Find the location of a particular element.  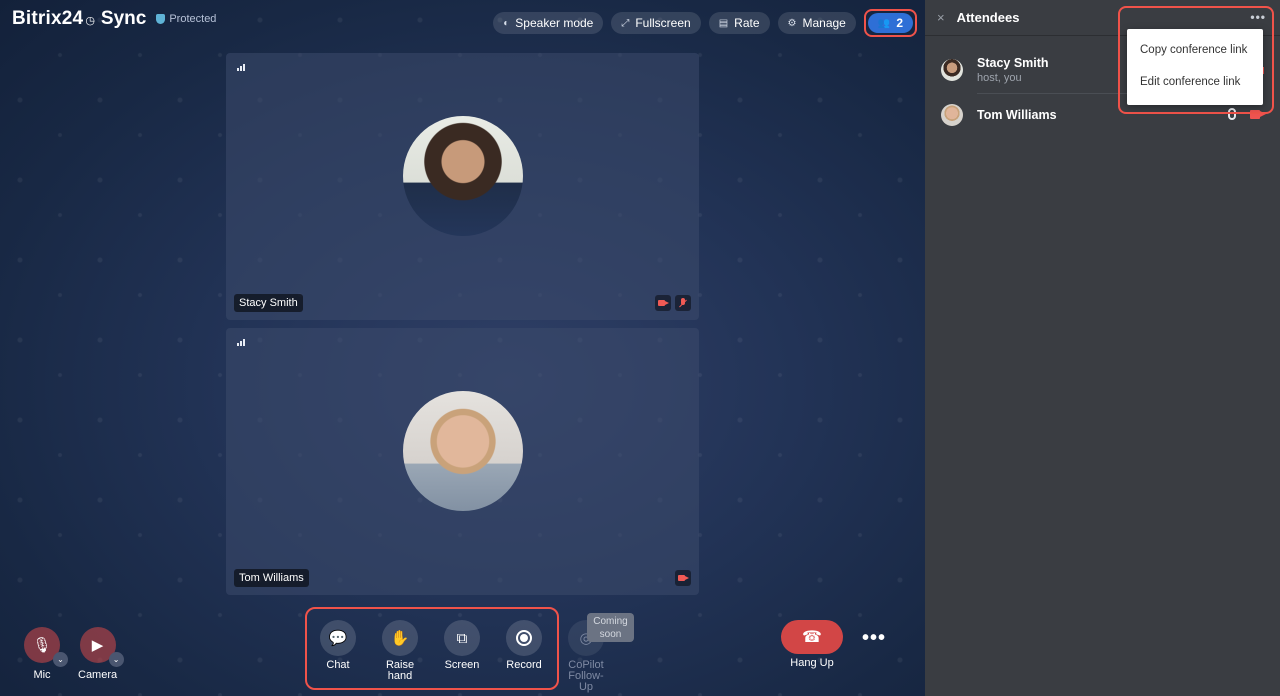

camera-label: Camera is located at coordinates (98, 675).